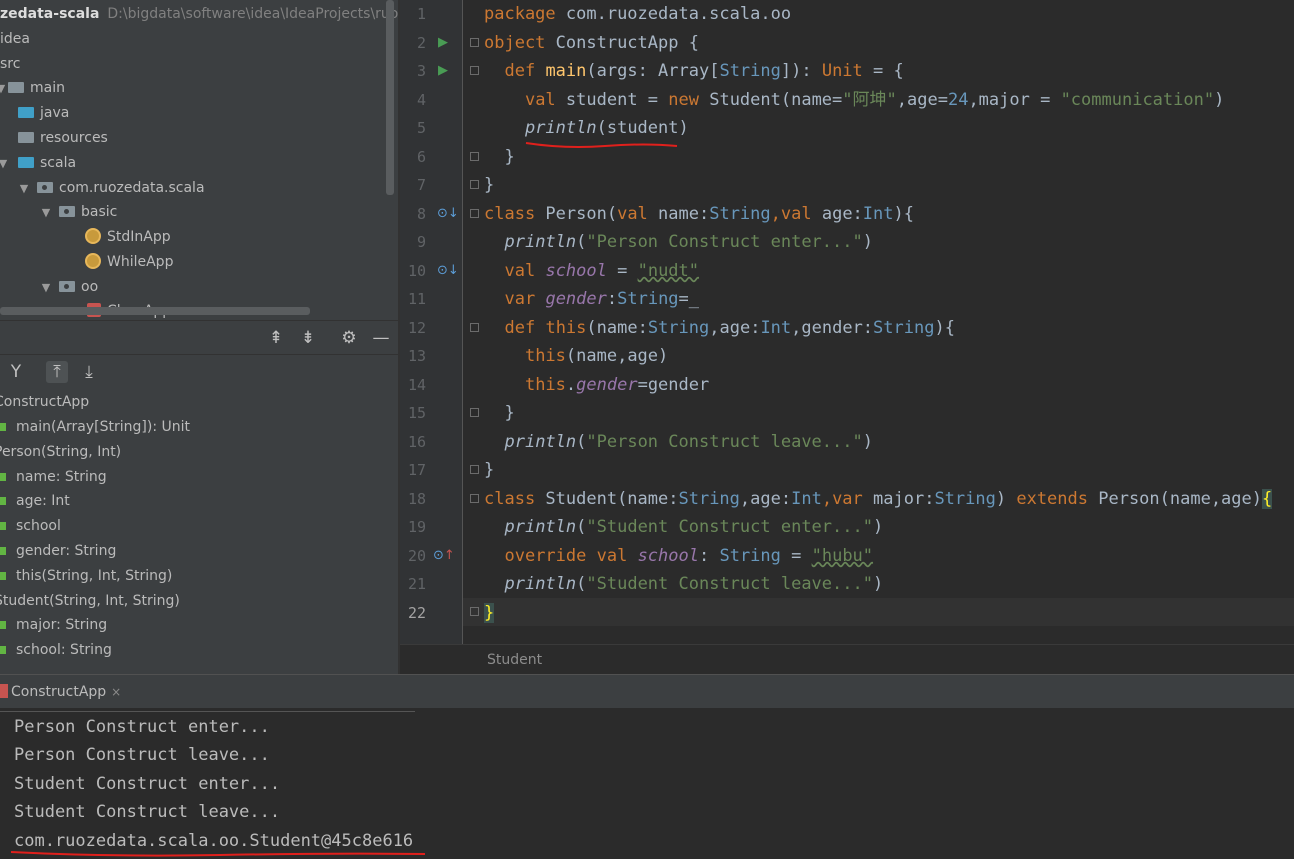 Image resolution: width=1294 pixels, height=859 pixels. What do you see at coordinates (86, 576) in the screenshot?
I see `structure-item: this(String, Int, String)` at bounding box center [86, 576].